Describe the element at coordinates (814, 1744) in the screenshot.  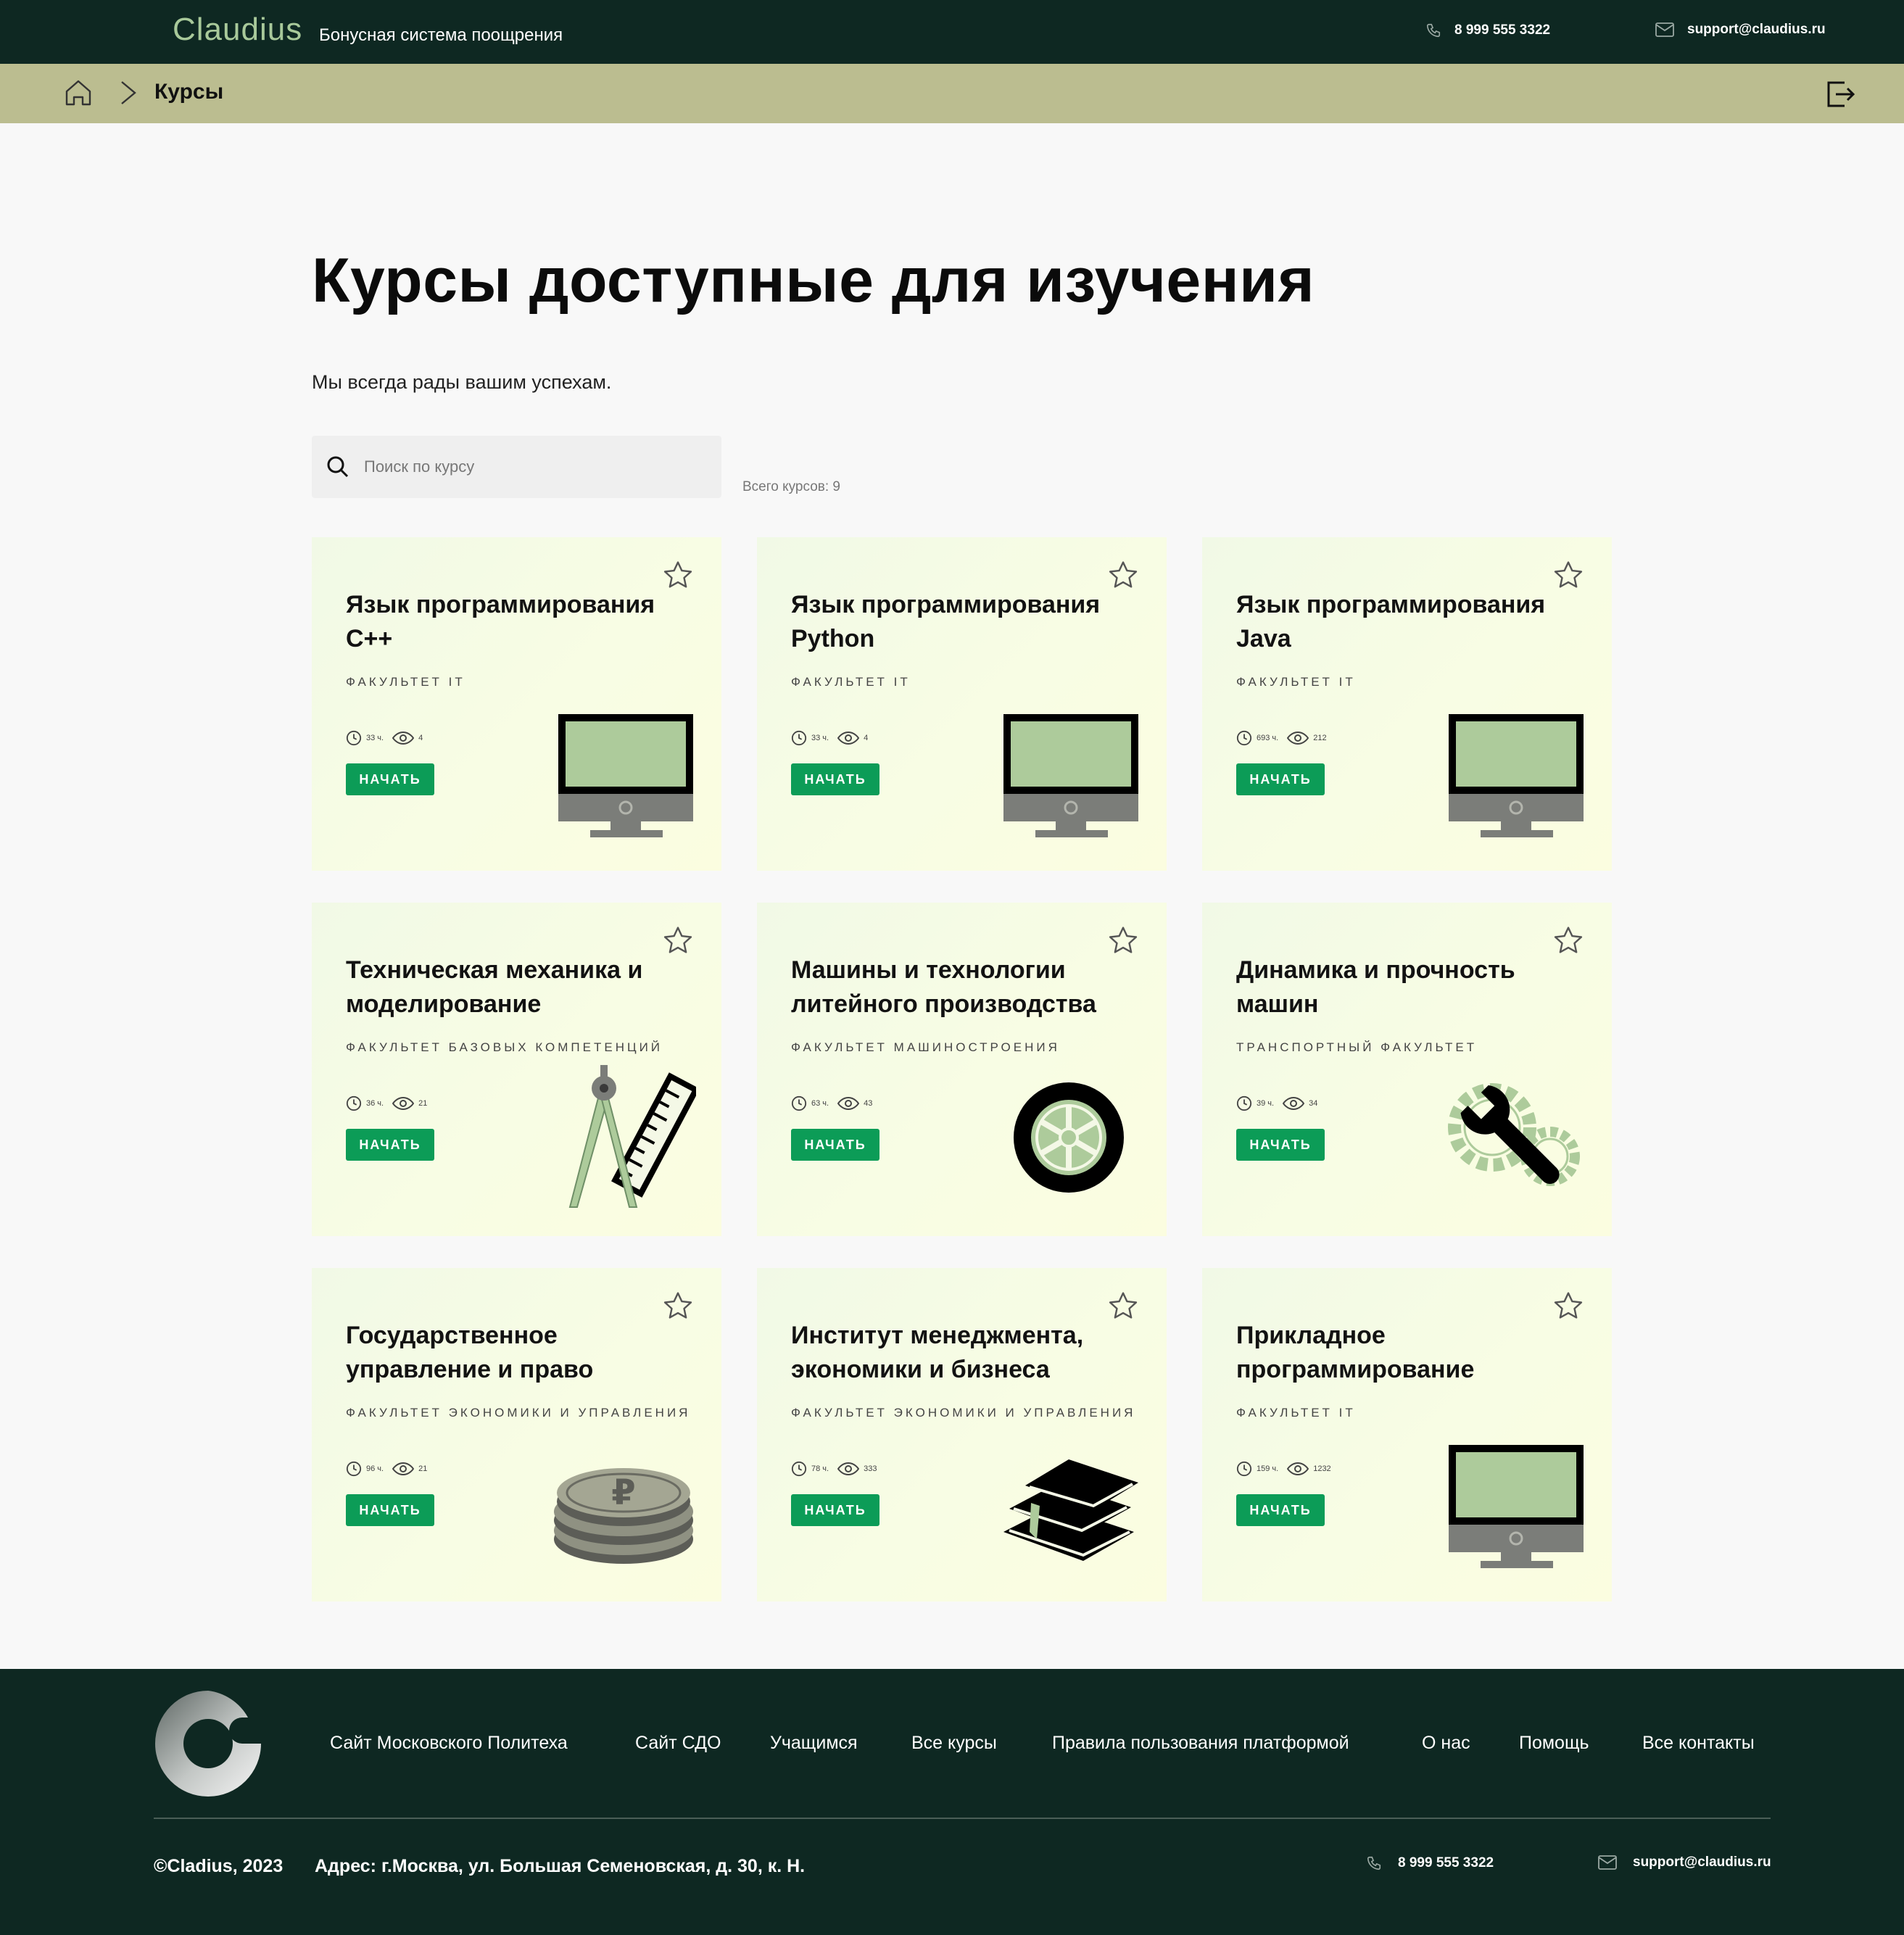
I see `footer-link-students: Учащимся` at that location.